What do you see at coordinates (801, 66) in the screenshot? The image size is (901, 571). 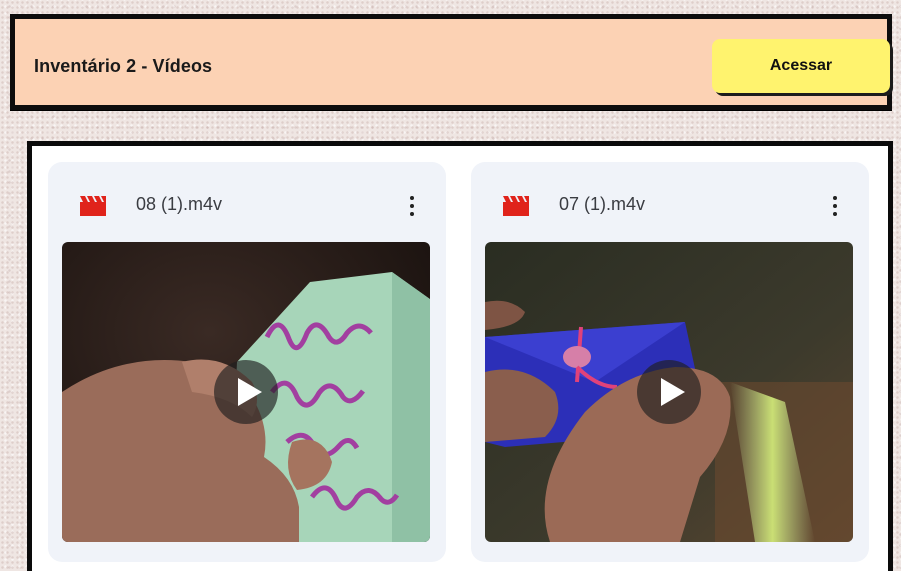 I see `access-button: Acessar` at bounding box center [801, 66].